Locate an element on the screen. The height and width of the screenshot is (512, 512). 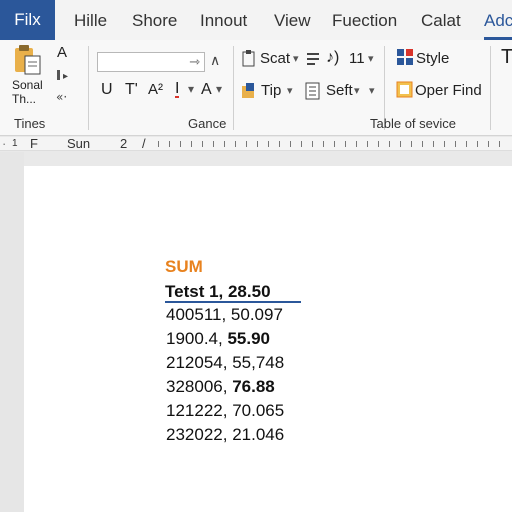
format-painter-icon: ▸ is located at coordinates (67, 75).